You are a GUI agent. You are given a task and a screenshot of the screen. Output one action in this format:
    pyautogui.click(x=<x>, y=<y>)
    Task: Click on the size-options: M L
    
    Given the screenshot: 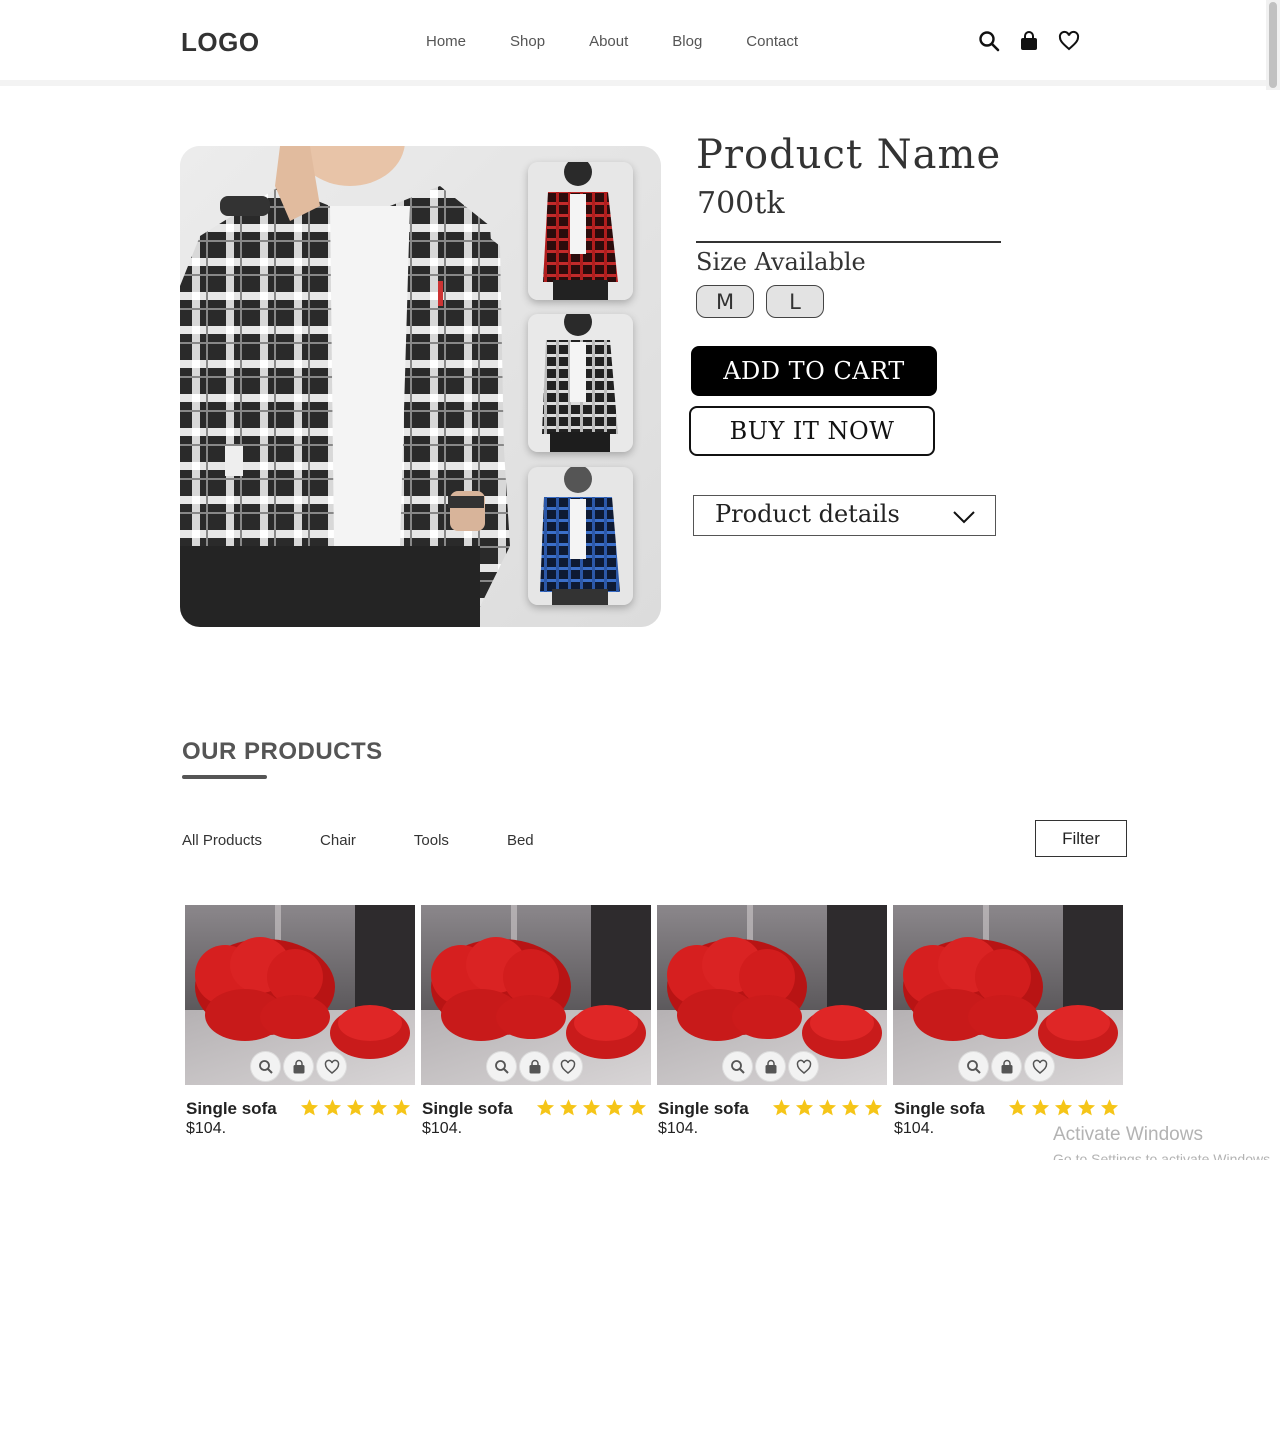 What is the action you would take?
    pyautogui.click(x=760, y=301)
    